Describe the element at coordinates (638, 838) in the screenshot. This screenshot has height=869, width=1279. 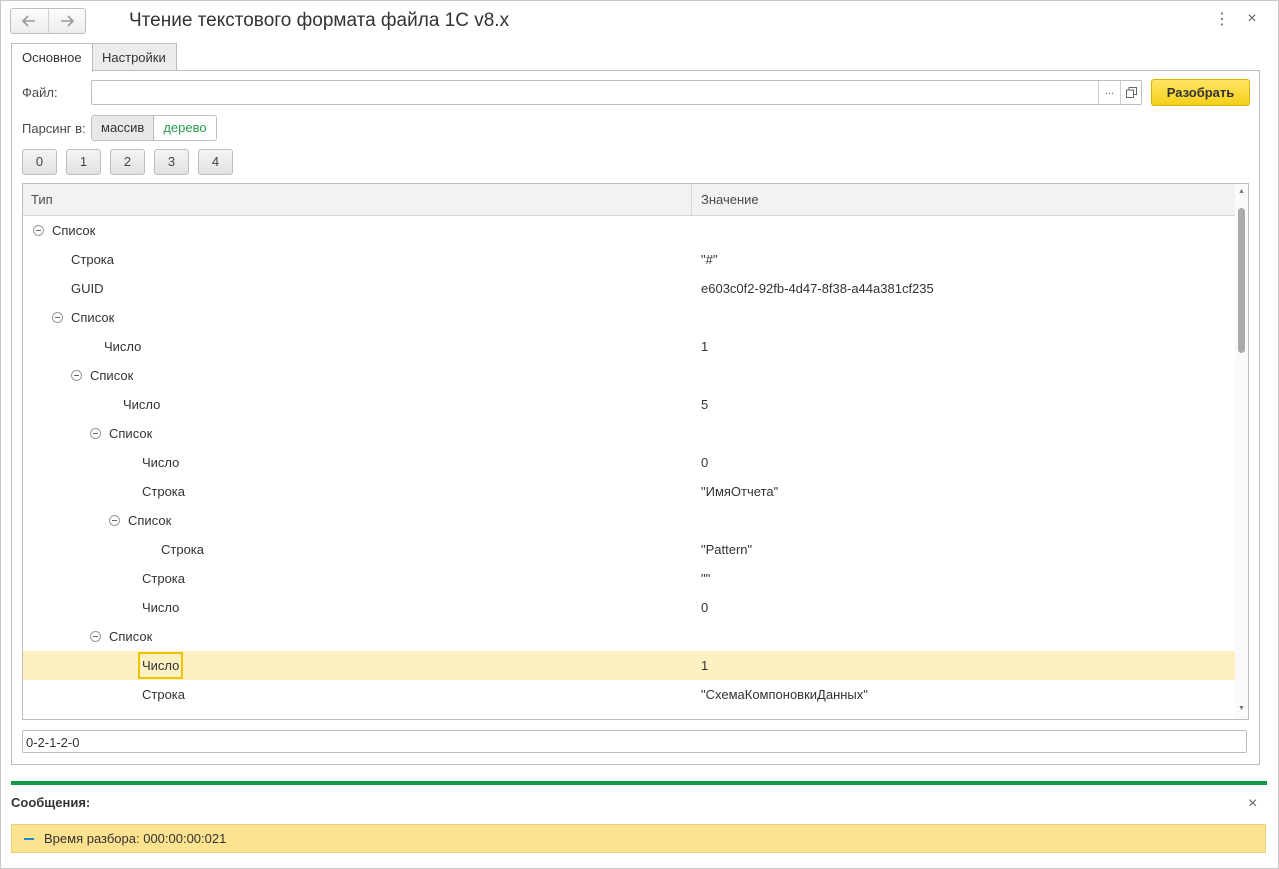
I see `message-item: Время разбора: 000:00:00:021` at that location.